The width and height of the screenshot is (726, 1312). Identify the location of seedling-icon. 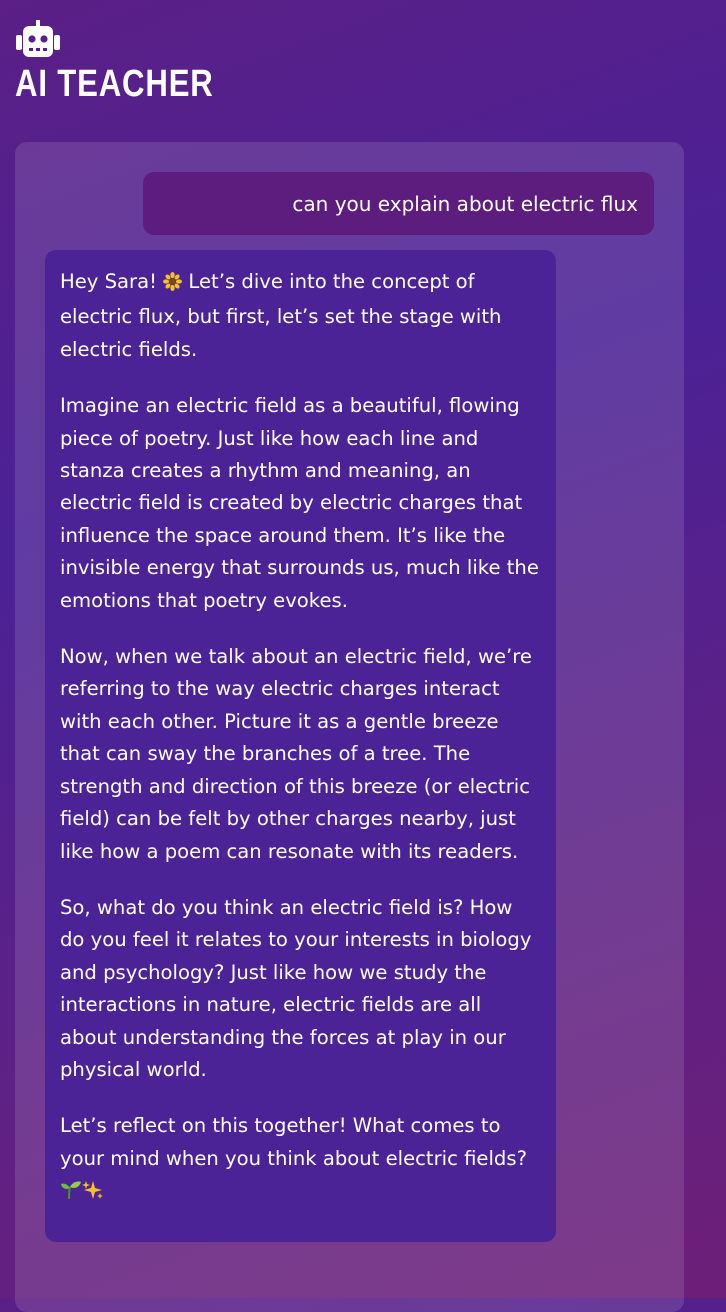
(71, 1194).